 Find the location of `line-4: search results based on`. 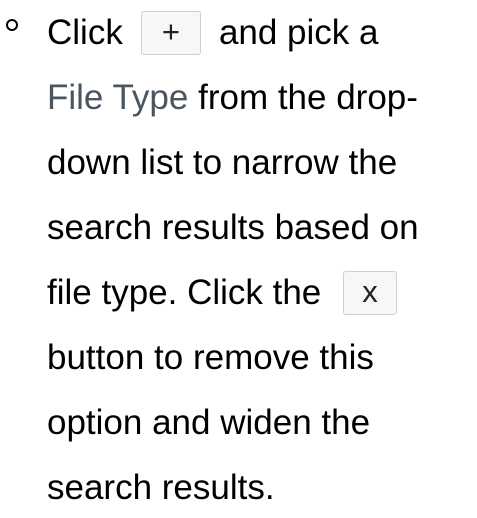

line-4: search results based on is located at coordinates (233, 227).